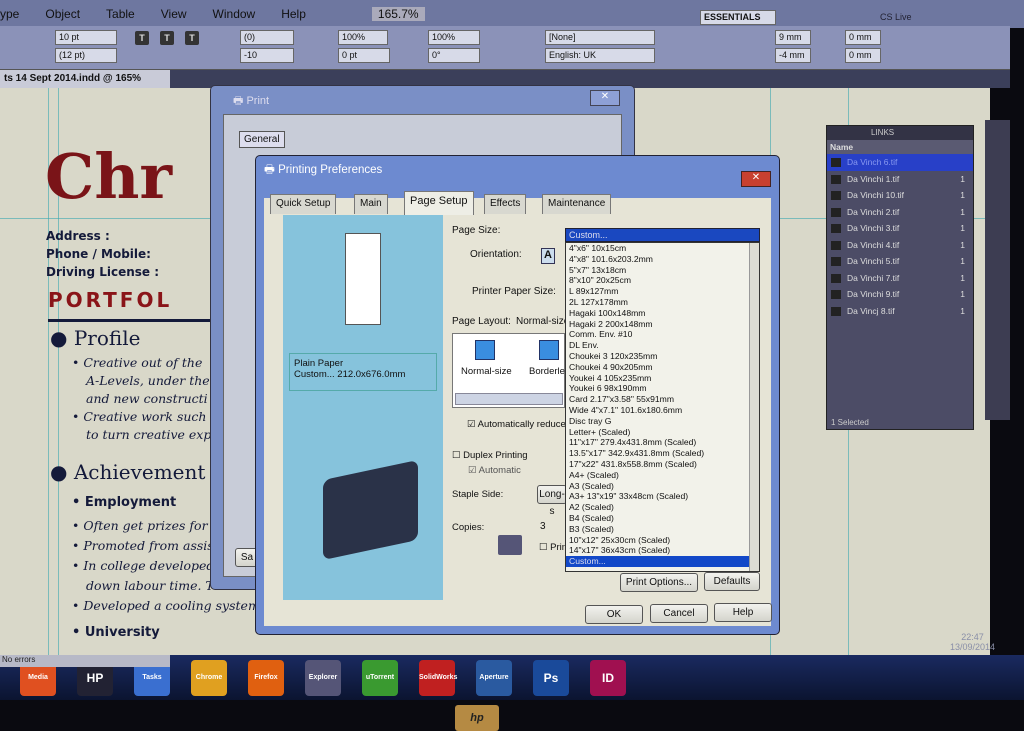 The width and height of the screenshot is (1024, 731). I want to click on taskbar-app-aperture: Aperture, so click(494, 678).